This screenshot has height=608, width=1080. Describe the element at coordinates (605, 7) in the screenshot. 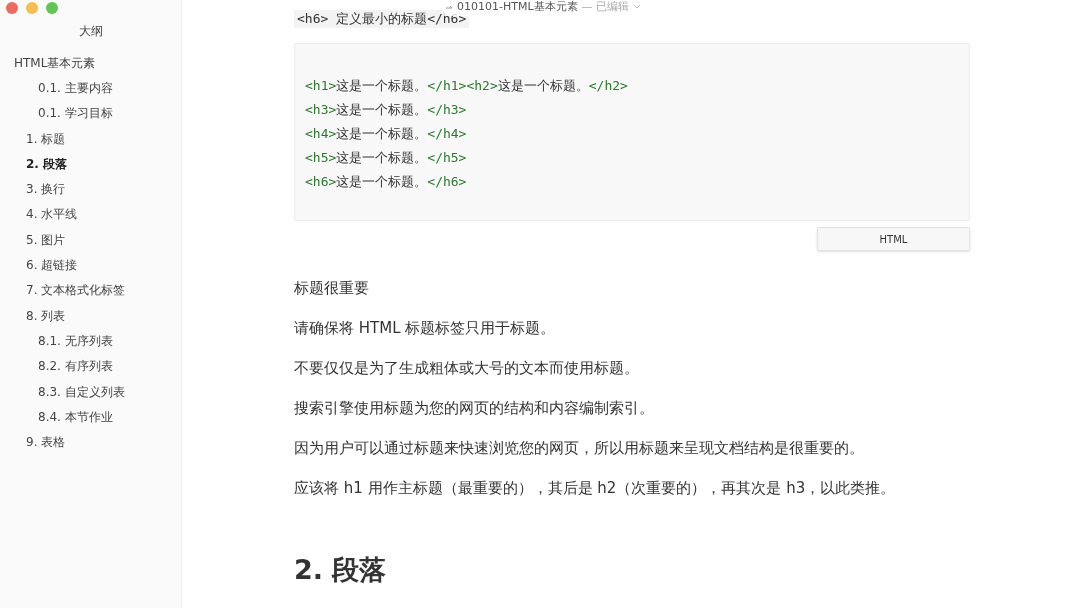

I see `edit-status: — 已编辑` at that location.